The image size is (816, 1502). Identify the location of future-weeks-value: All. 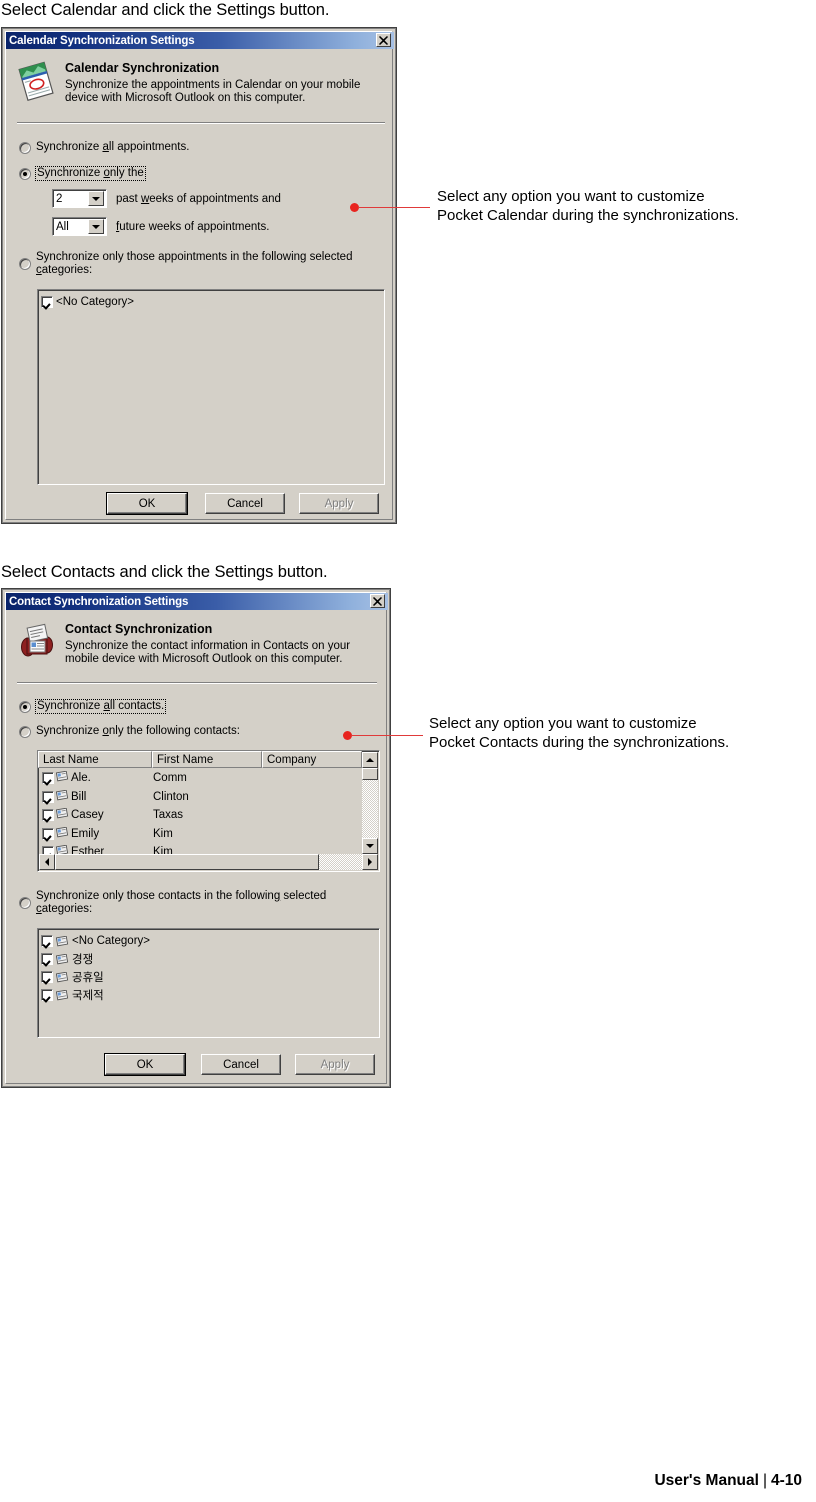
(62, 226).